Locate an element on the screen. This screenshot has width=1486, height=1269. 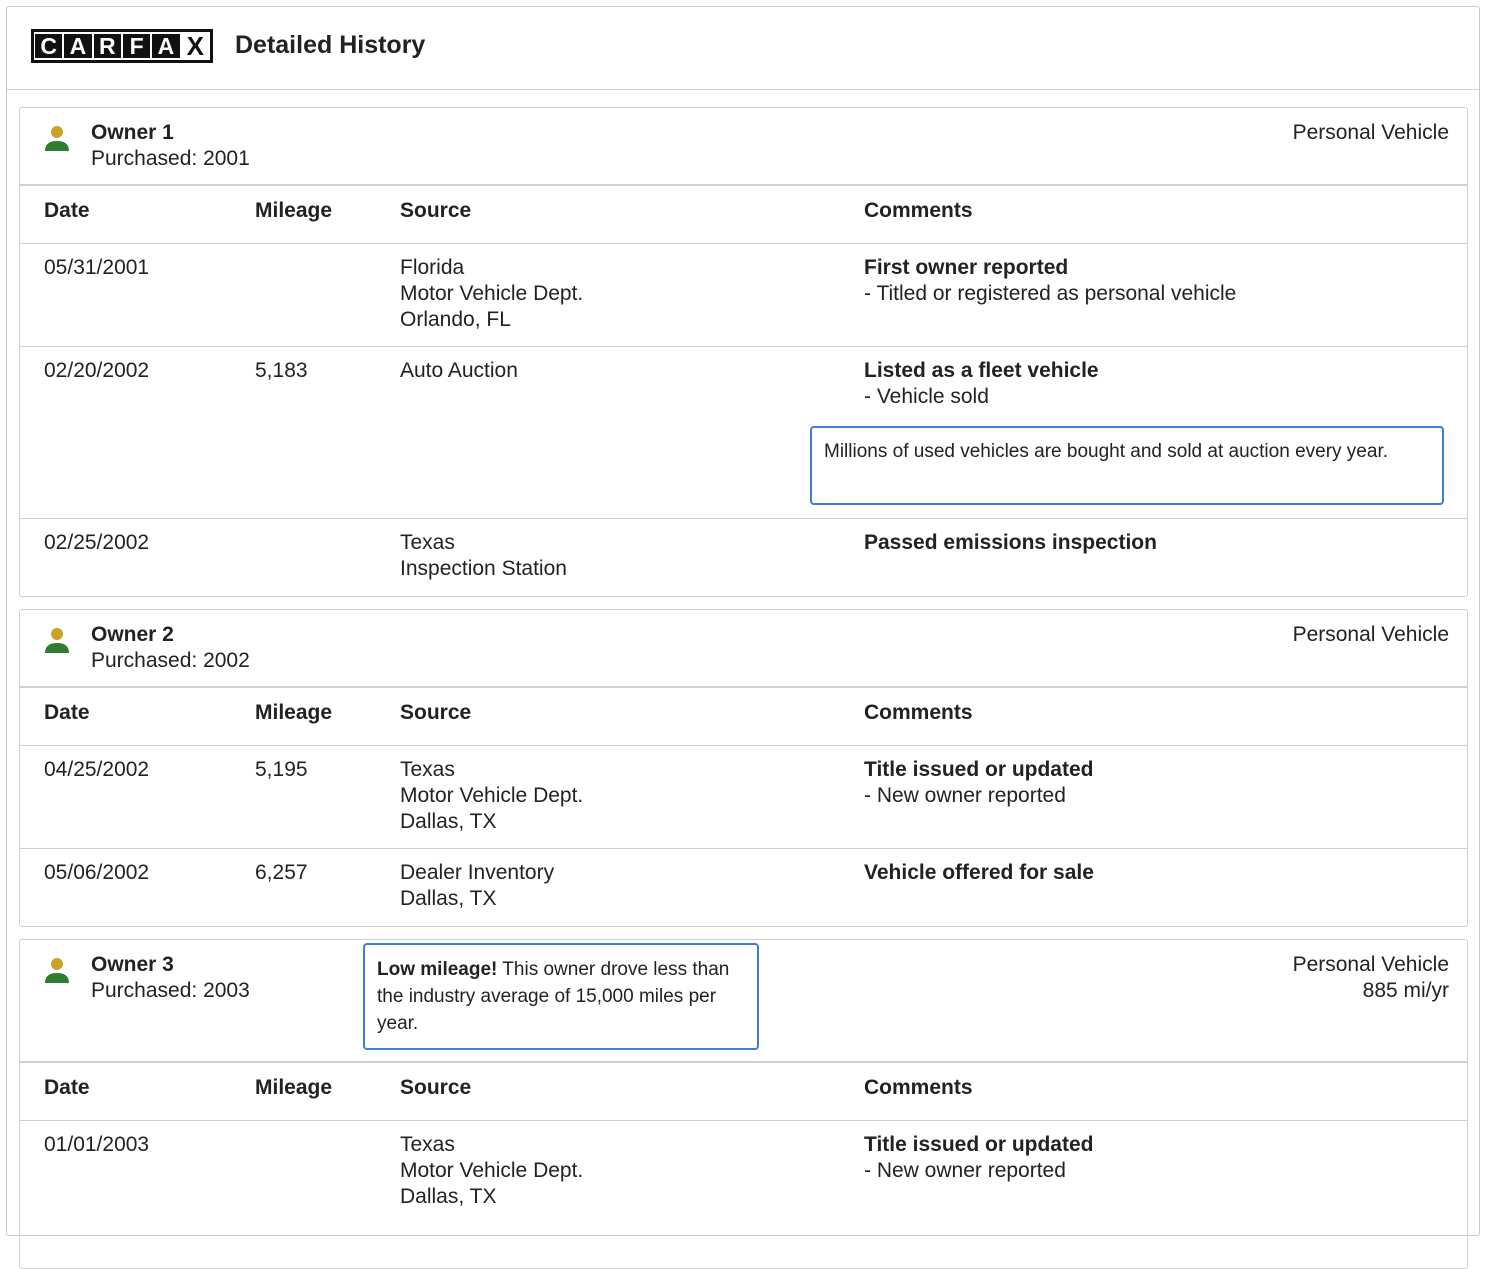
owner-mileage-rate: 885 mi/yr is located at coordinates (1405, 990).